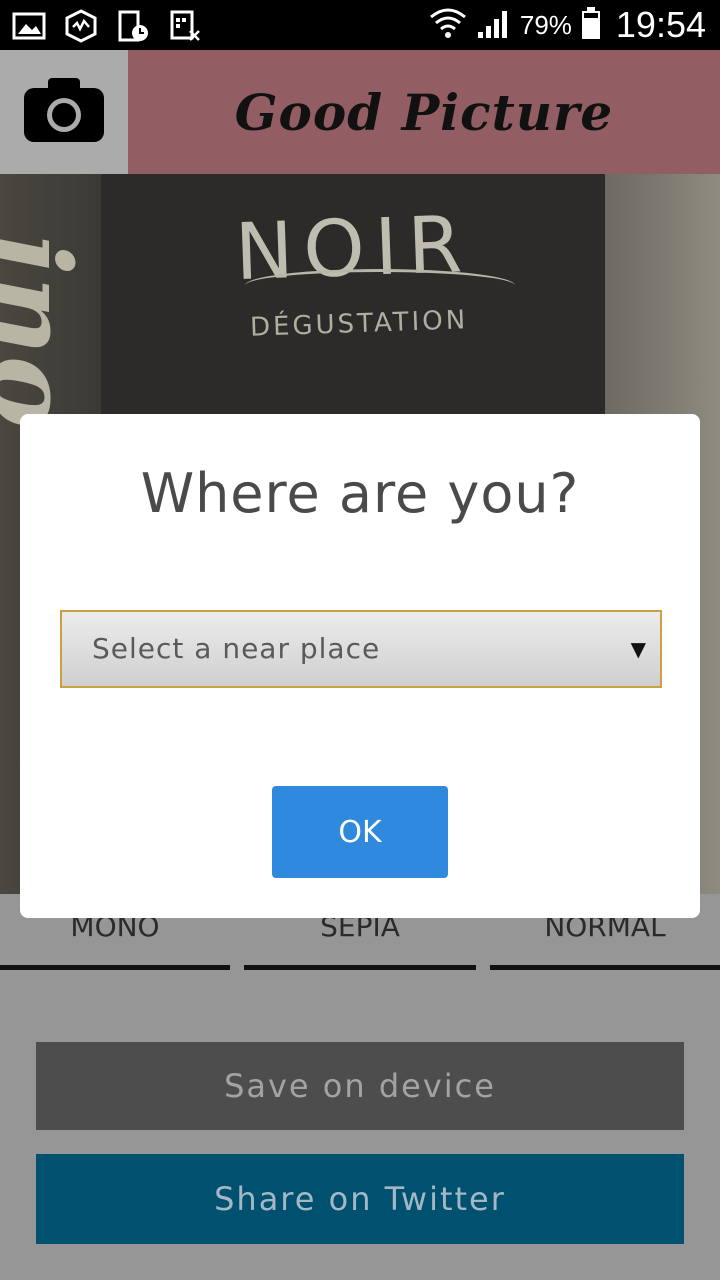 Image resolution: width=720 pixels, height=1280 pixels. I want to click on filter-sepia-underline, so click(360, 967).